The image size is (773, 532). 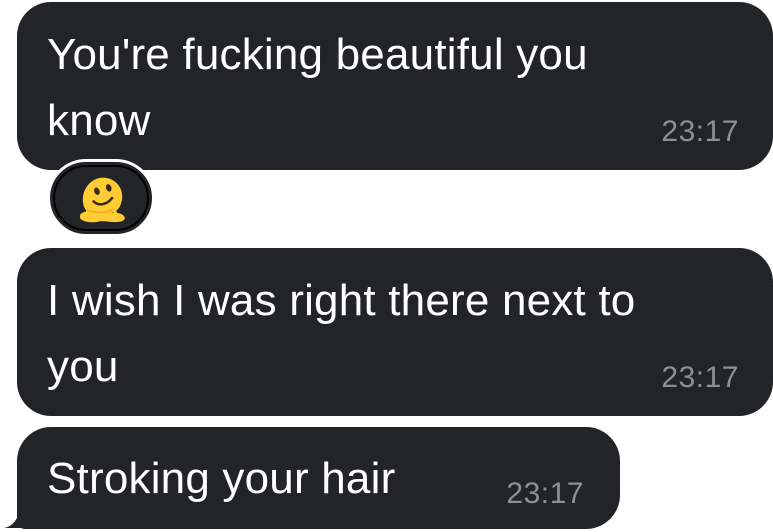 I want to click on message-time-1: 23:17, so click(x=700, y=131).